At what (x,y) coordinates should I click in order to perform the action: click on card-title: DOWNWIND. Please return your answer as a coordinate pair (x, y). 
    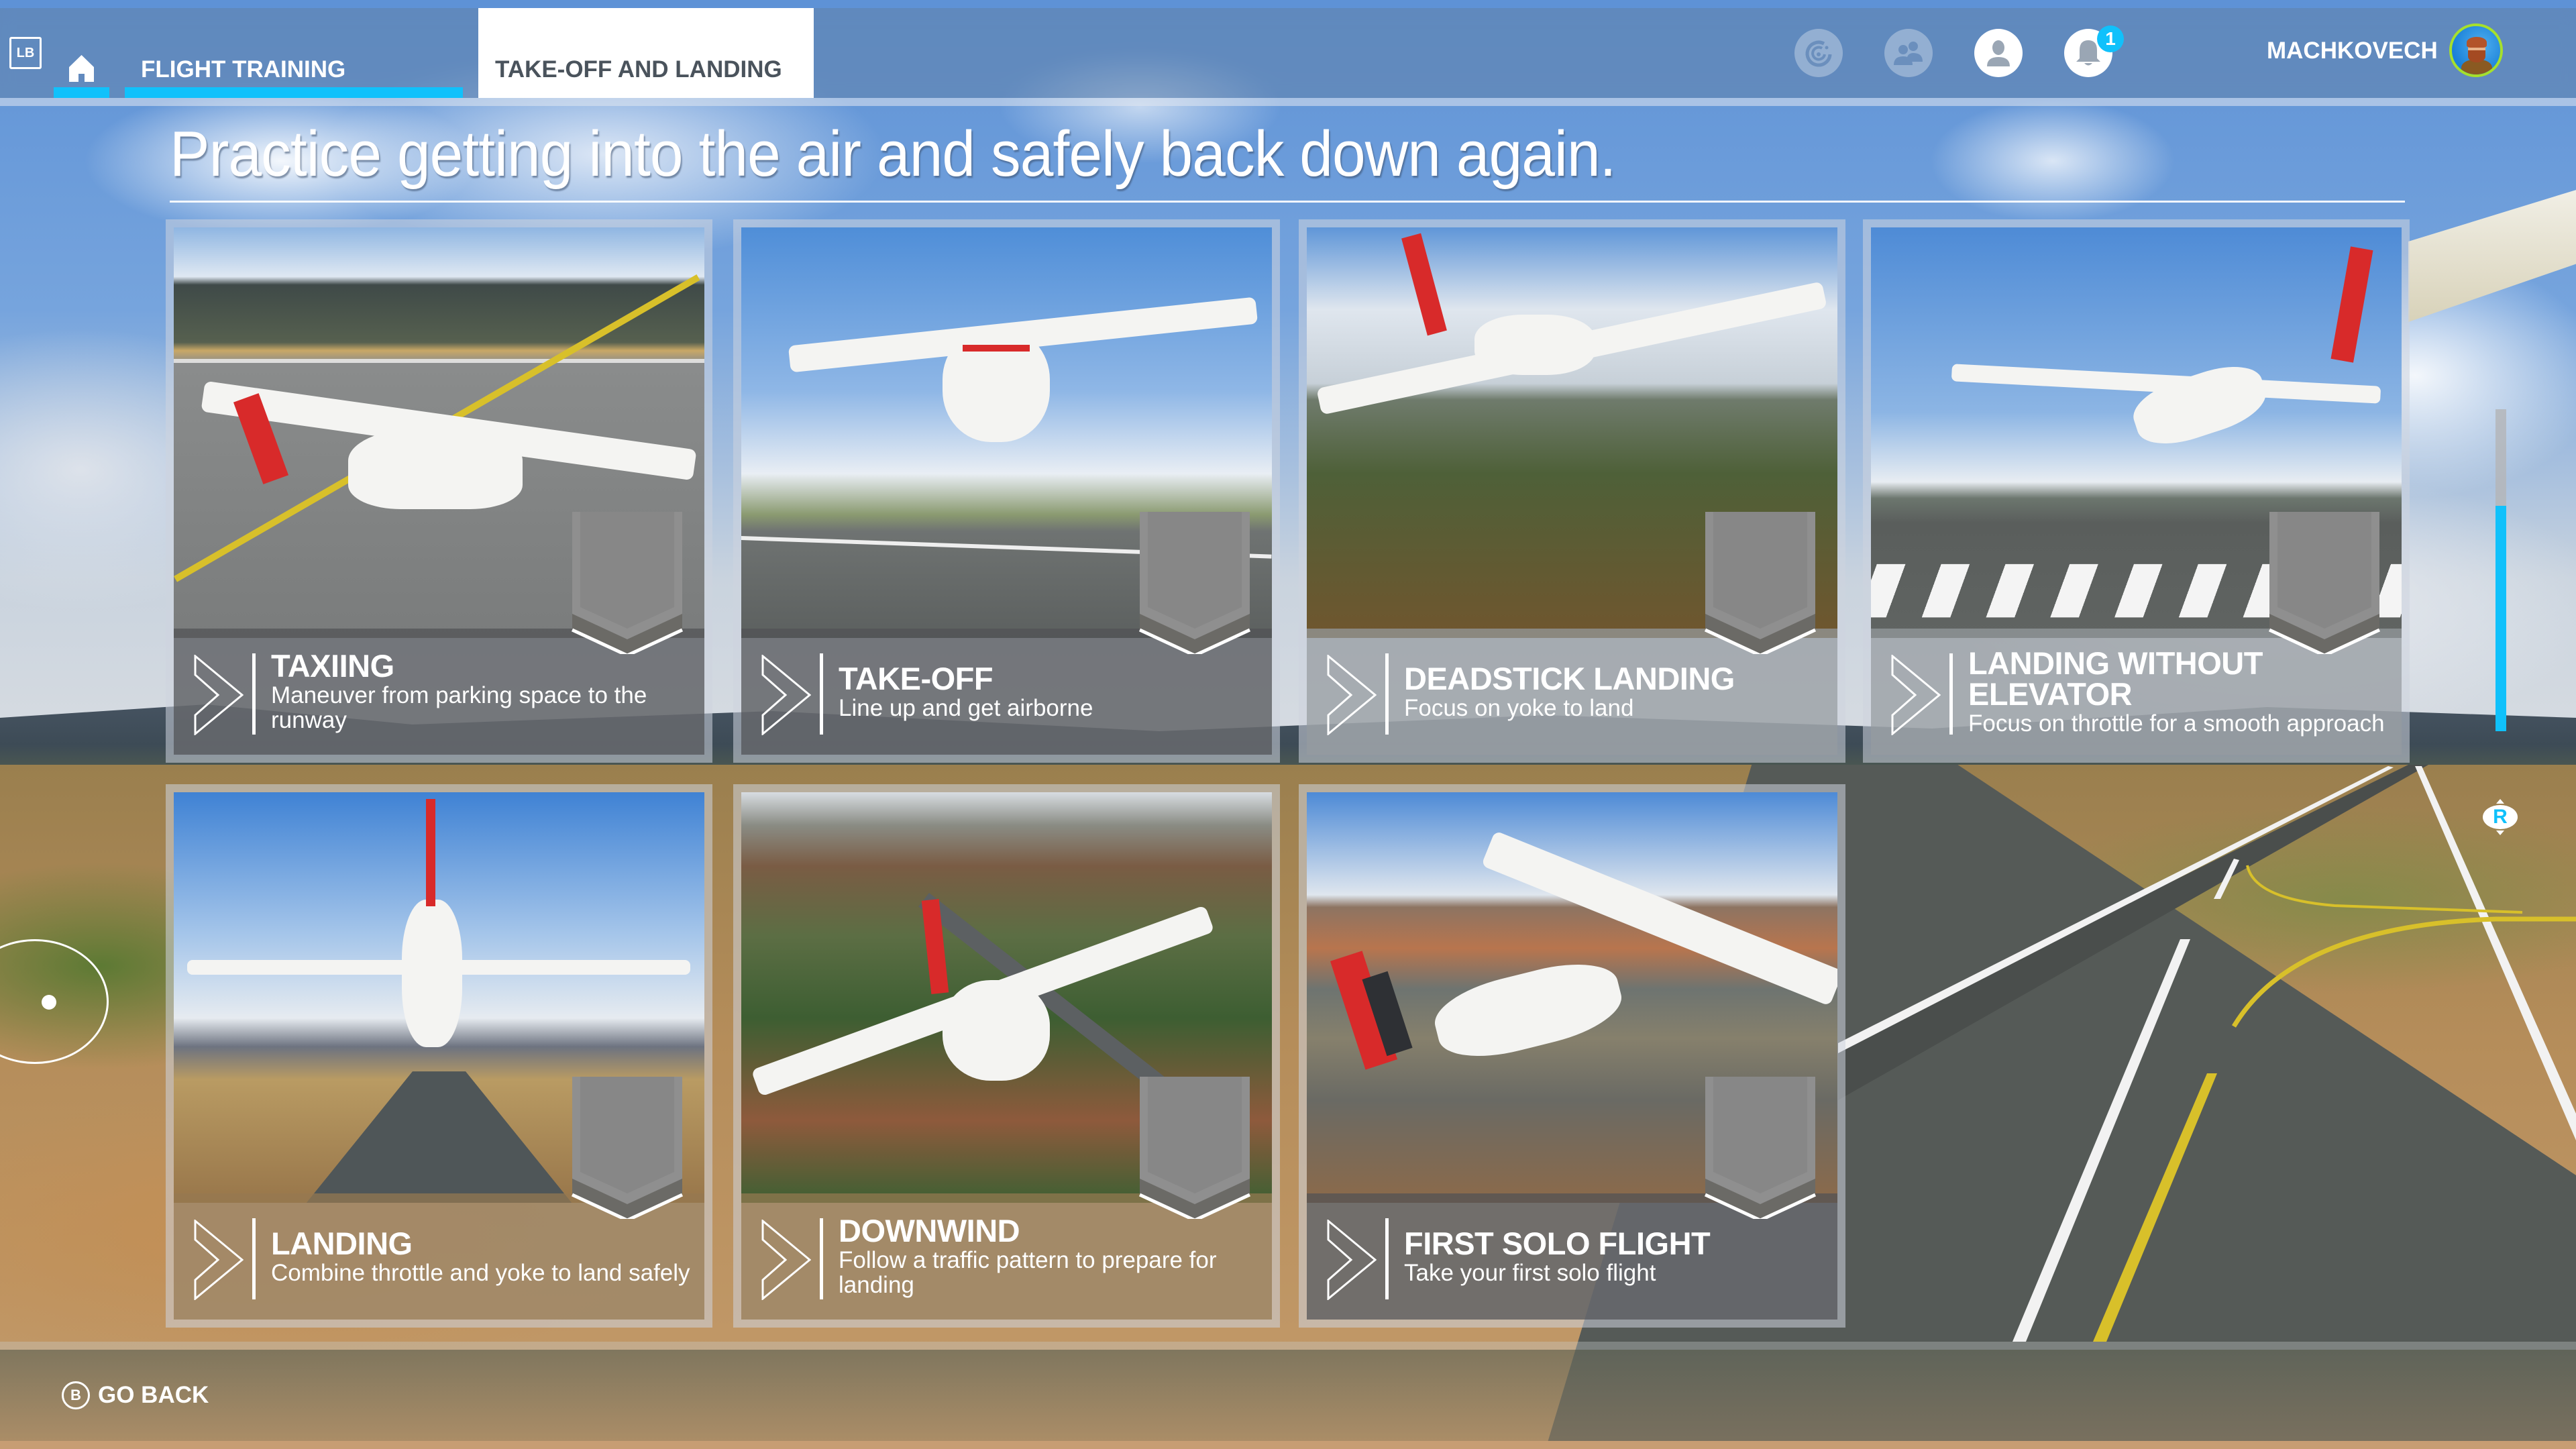
    Looking at the image, I should click on (929, 1230).